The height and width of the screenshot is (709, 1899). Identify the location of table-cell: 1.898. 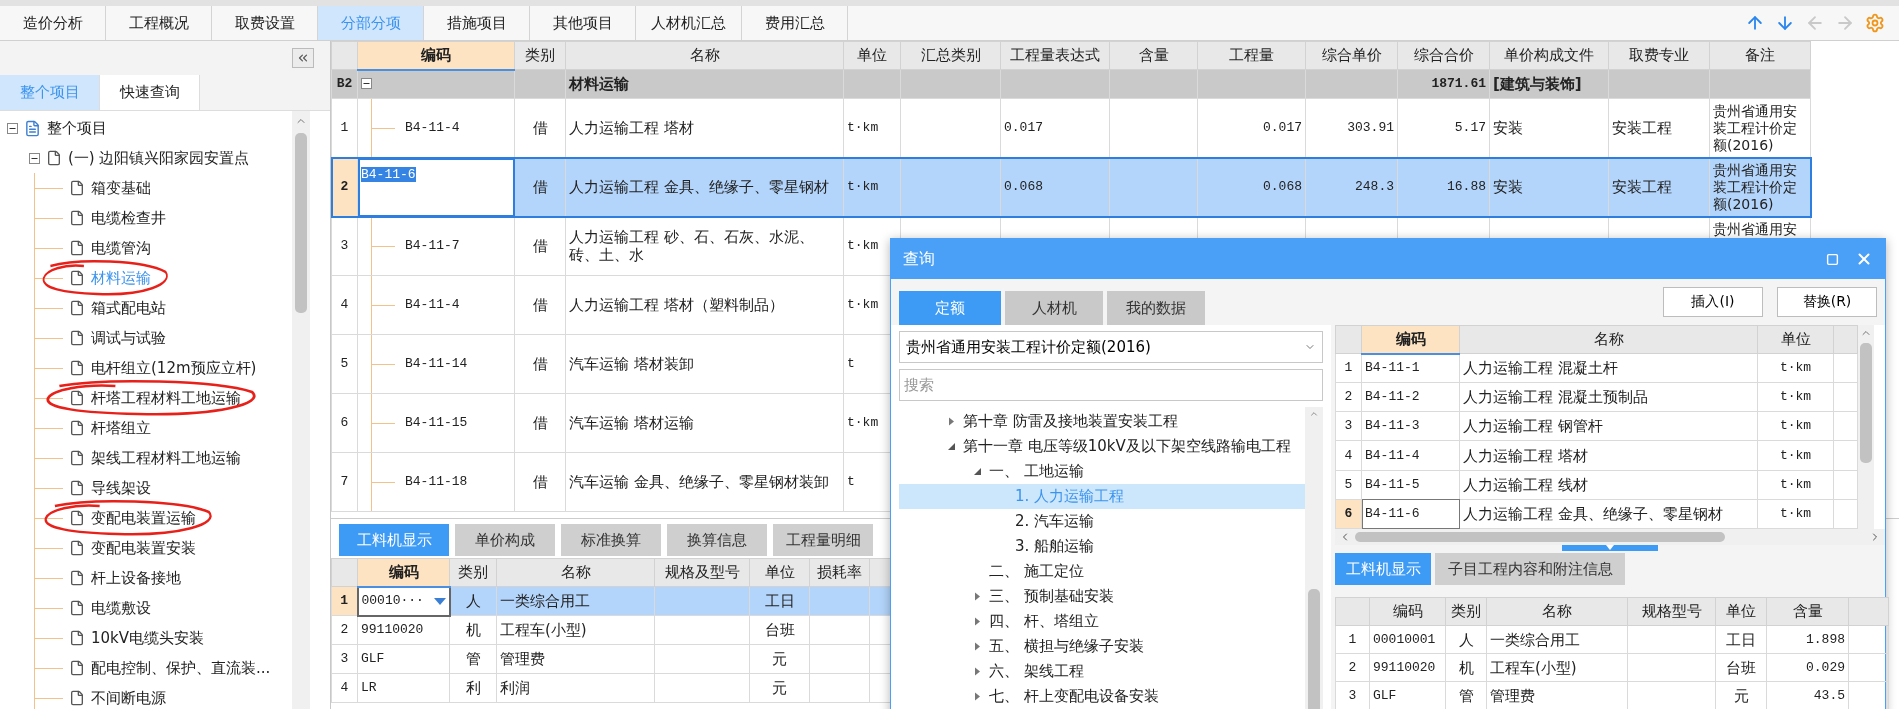
(1807, 639).